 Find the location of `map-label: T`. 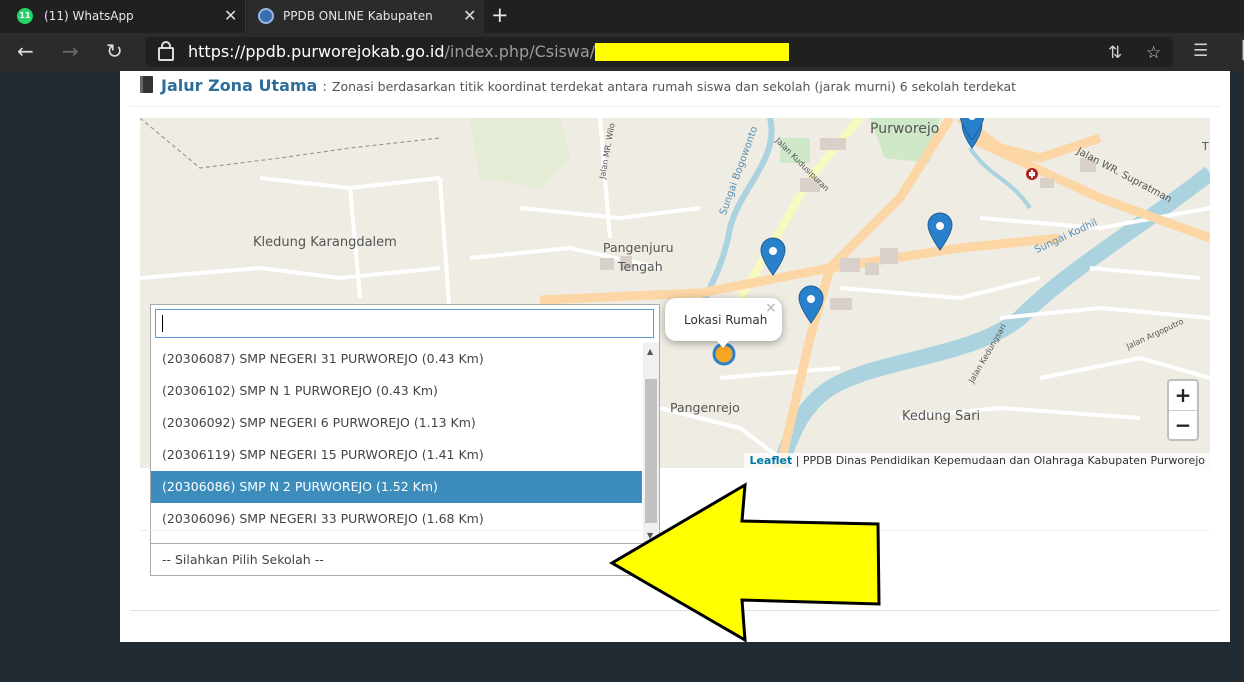

map-label: T is located at coordinates (1205, 146).